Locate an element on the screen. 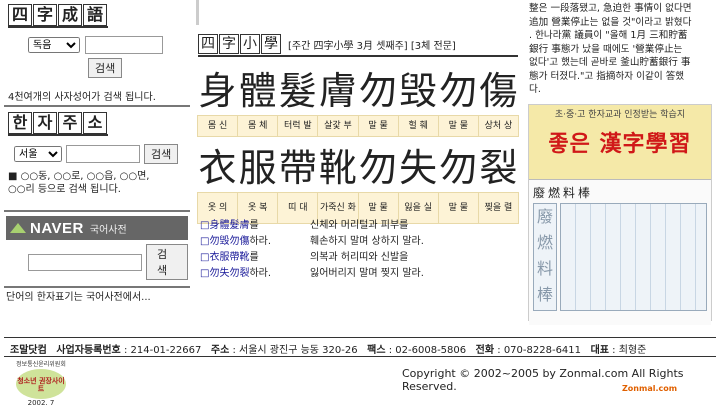 This screenshot has width=720, height=416. weekly-header: 四字小學 [주간 四字小學 3月 셋째주] [3체 전문] is located at coordinates (358, 45).